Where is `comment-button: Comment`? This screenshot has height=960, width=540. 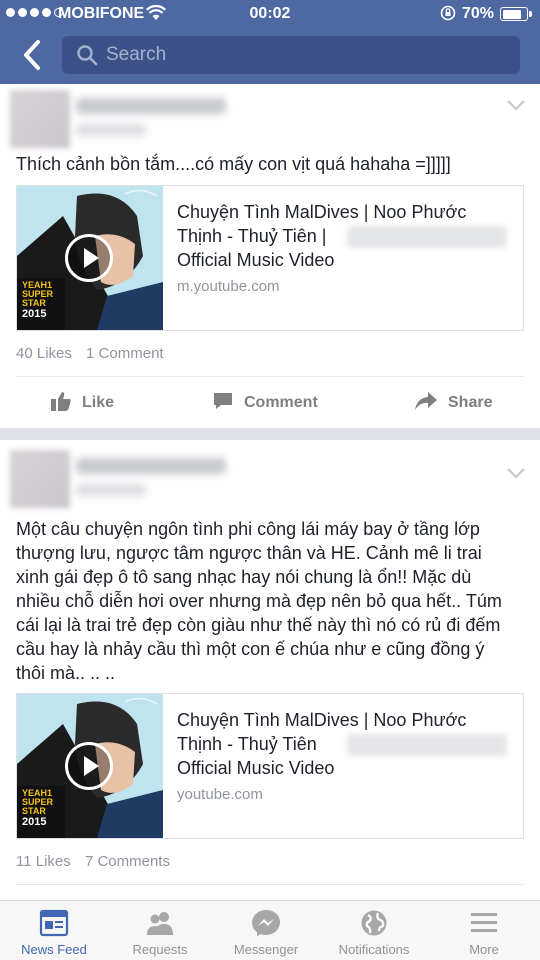
comment-button: Comment is located at coordinates (265, 403).